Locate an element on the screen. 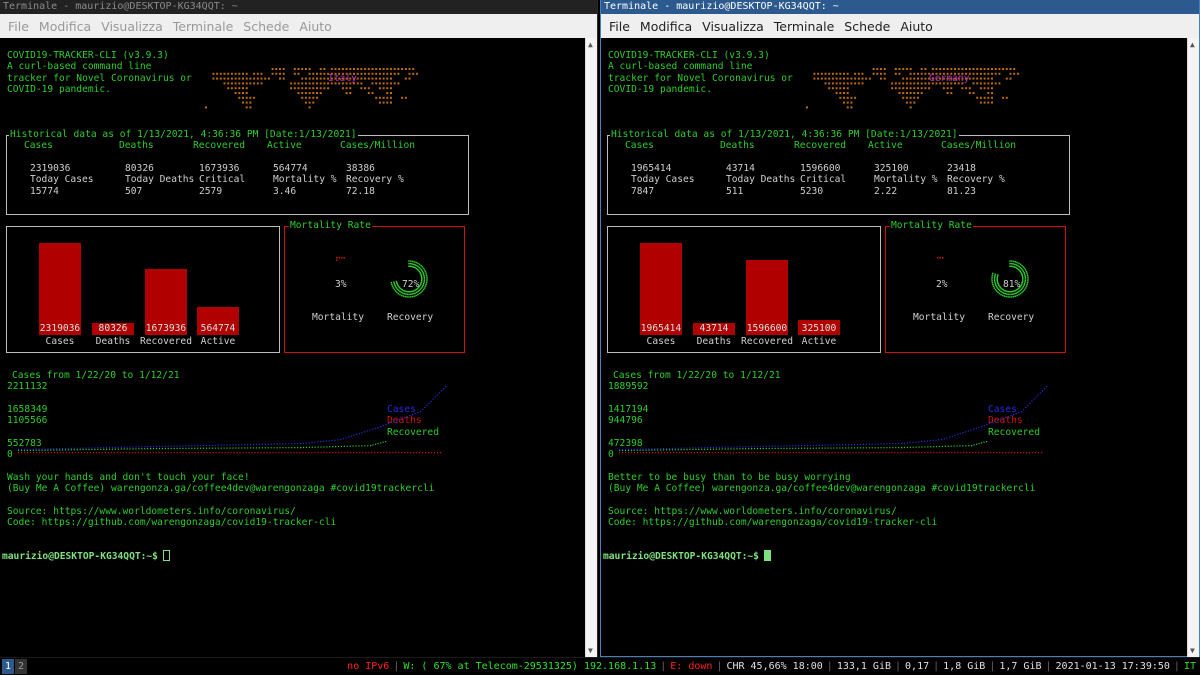  value-cell: 23418 is located at coordinates (961, 168).